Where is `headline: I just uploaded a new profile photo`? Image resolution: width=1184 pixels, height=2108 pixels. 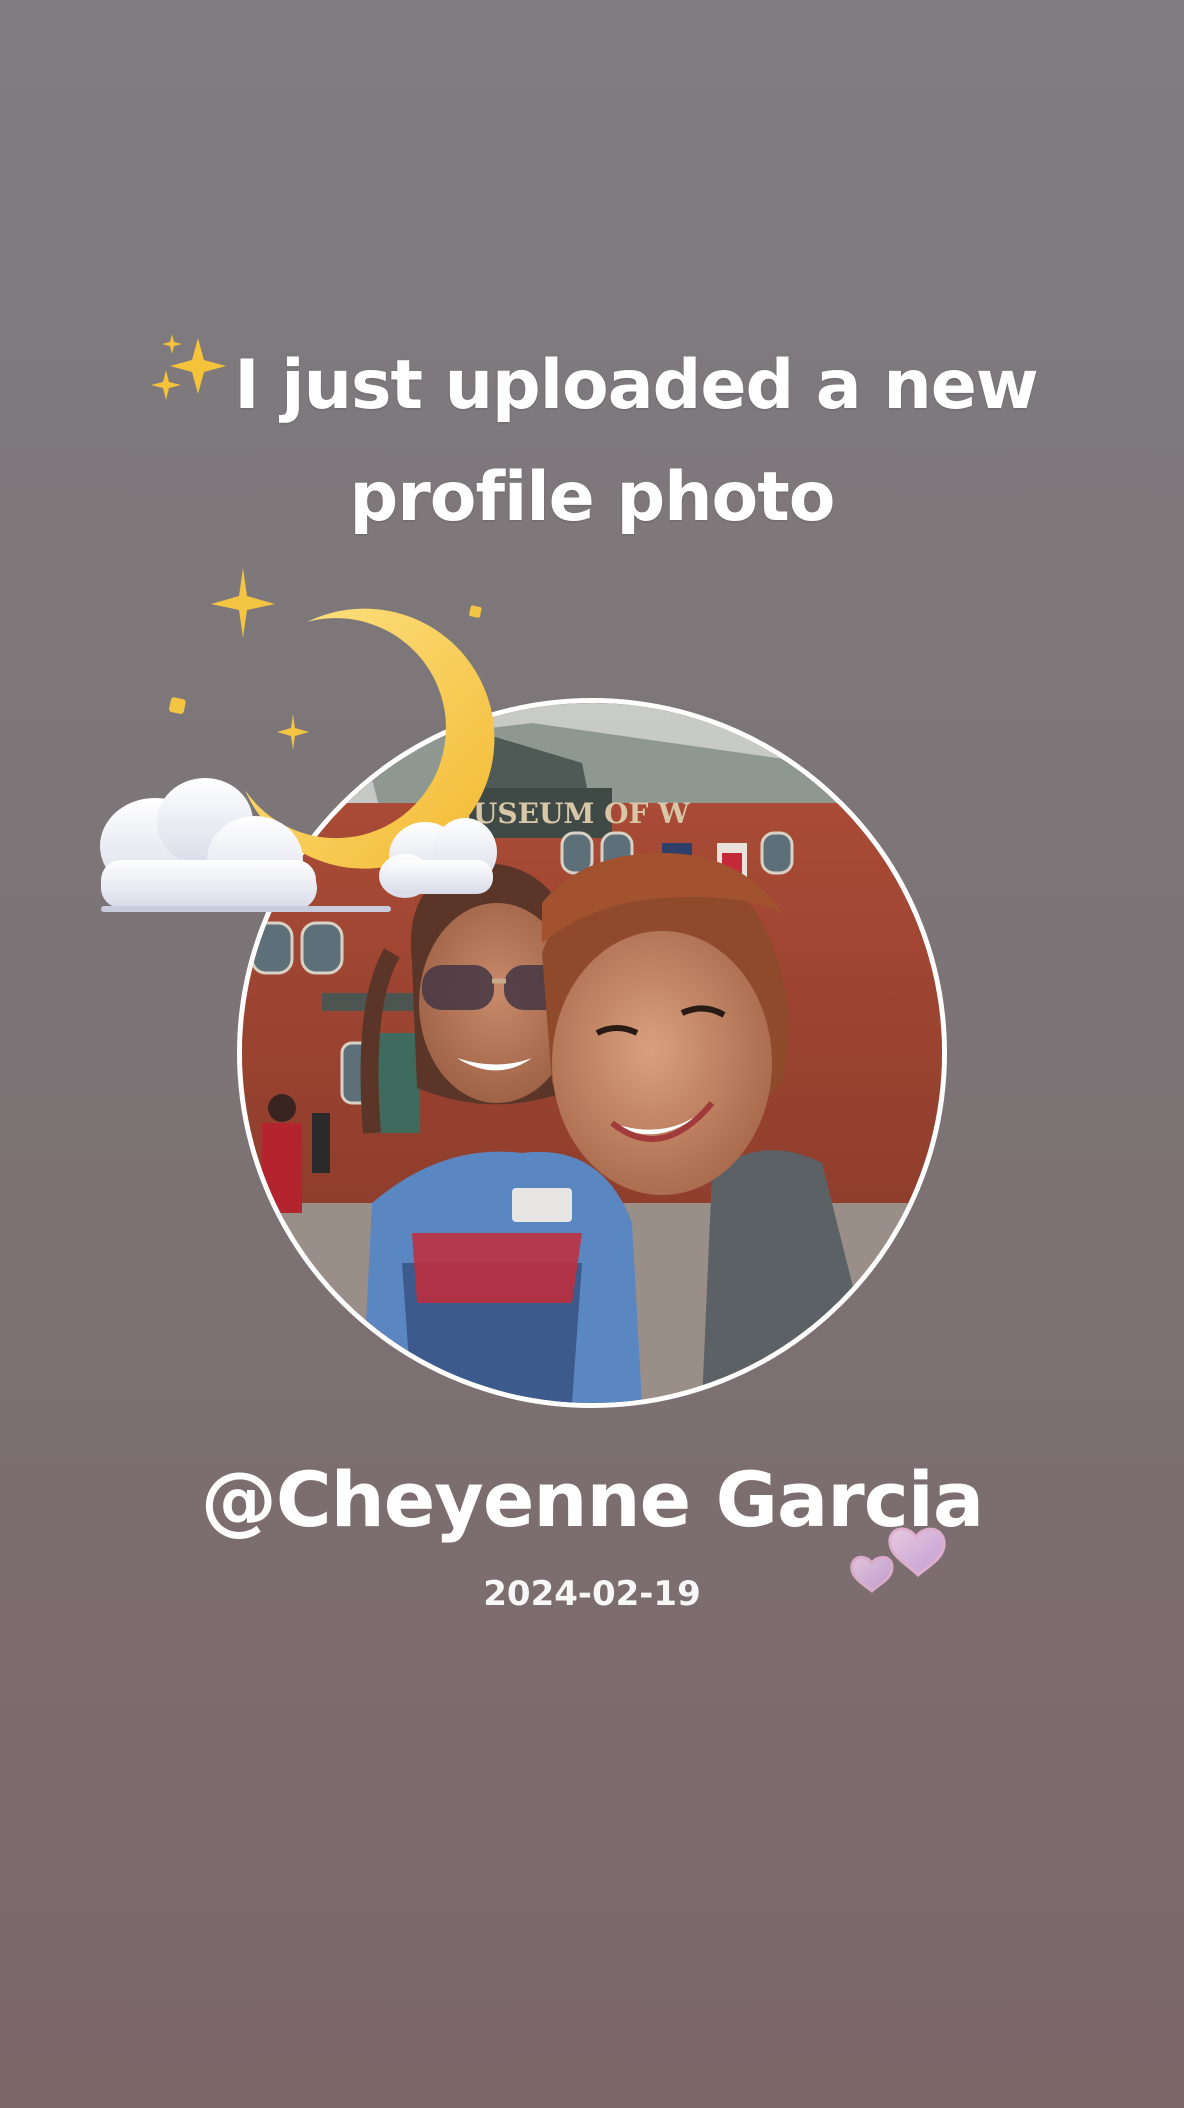
headline: I just uploaded a new profile photo is located at coordinates (592, 442).